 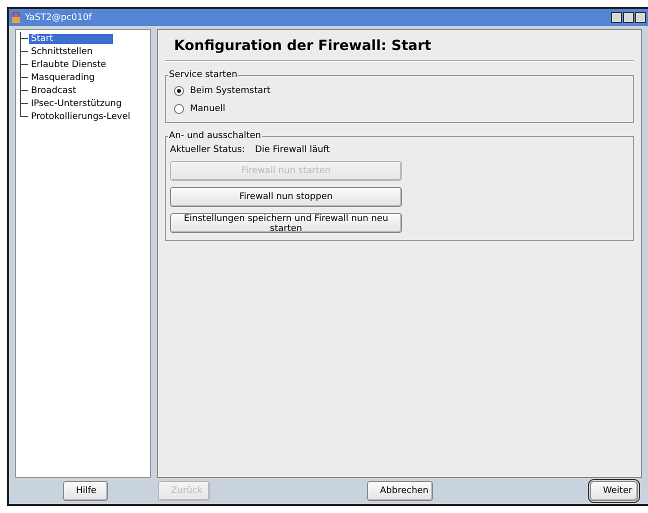 I want to click on footer-button: Hilfe, so click(x=85, y=491).